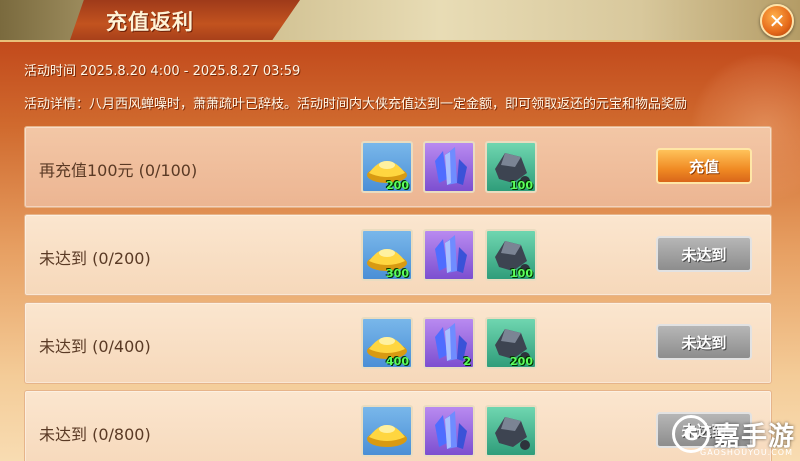 The height and width of the screenshot is (461, 800). I want to click on reward-tier-label: 未达到 (0/800), so click(95, 434).